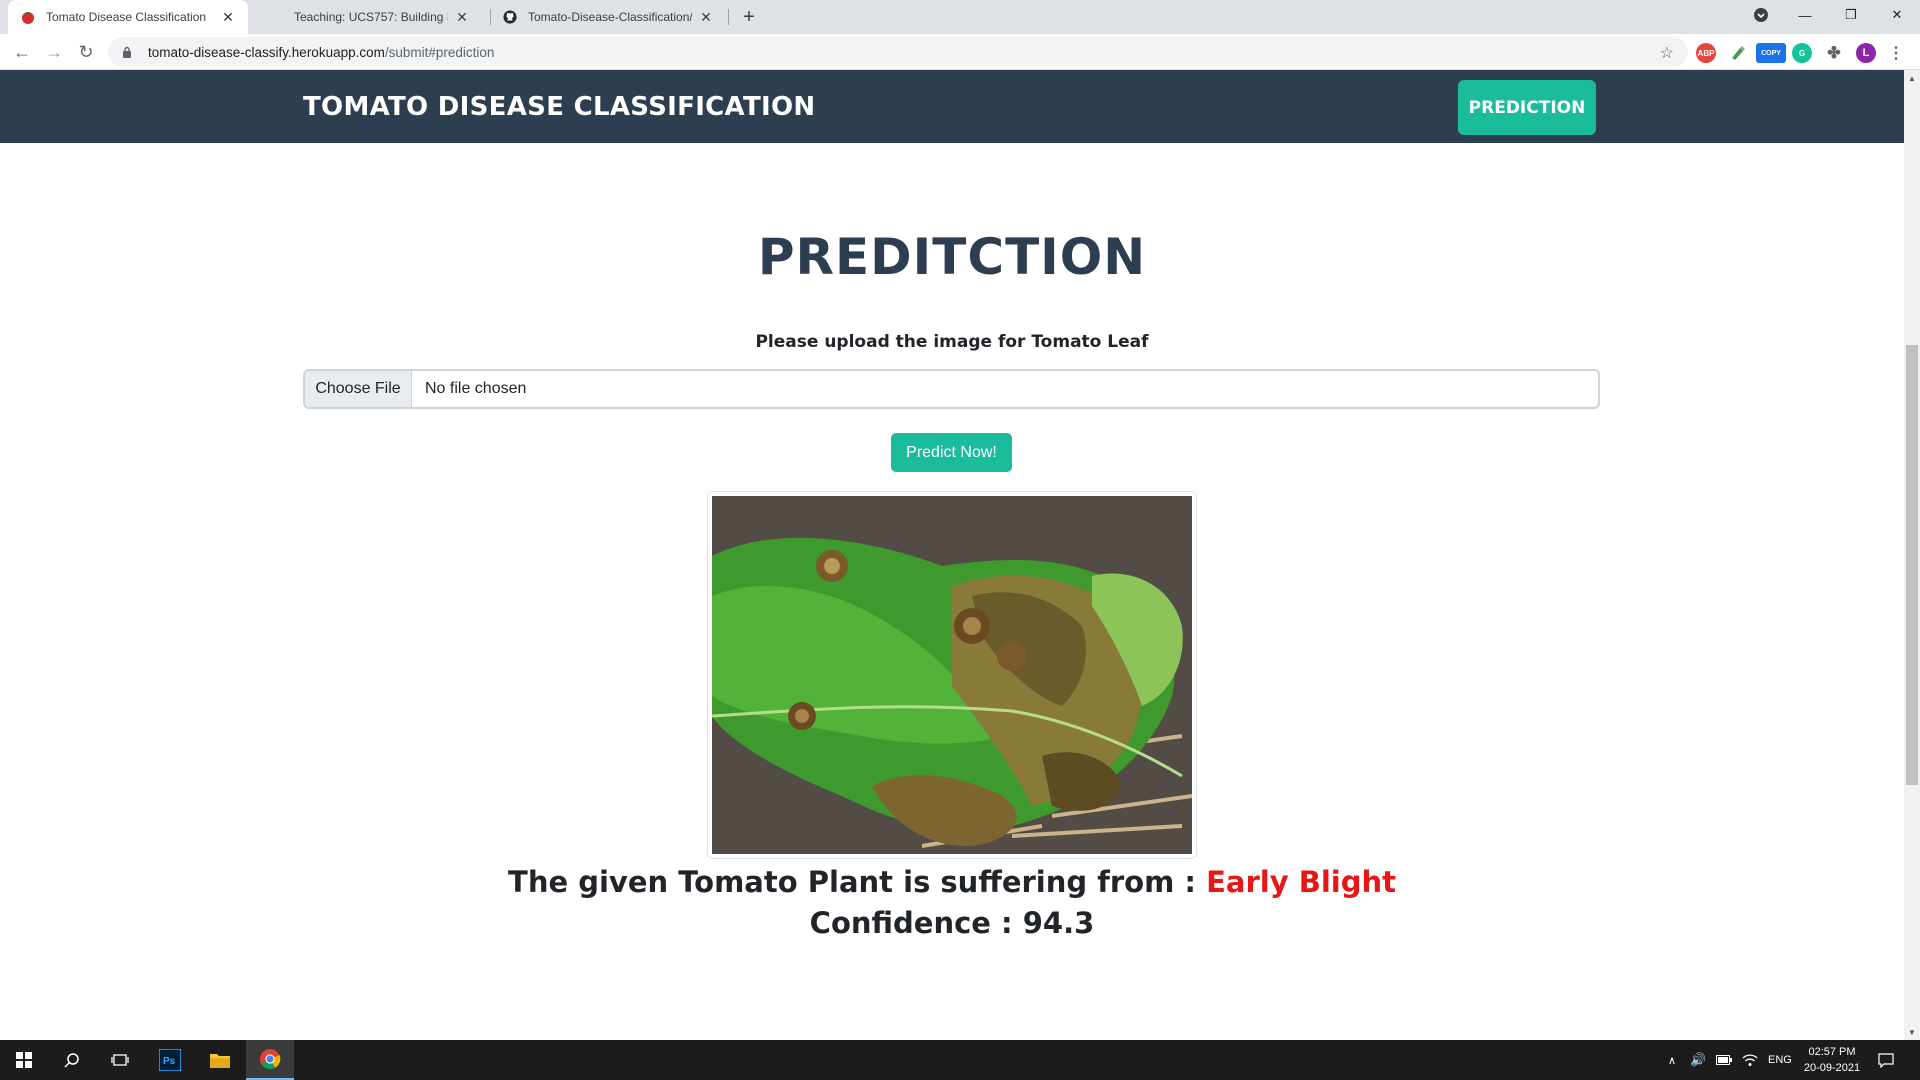 This screenshot has width=1920, height=1080. What do you see at coordinates (439, 52) in the screenshot?
I see `url-path: /submit#prediction` at bounding box center [439, 52].